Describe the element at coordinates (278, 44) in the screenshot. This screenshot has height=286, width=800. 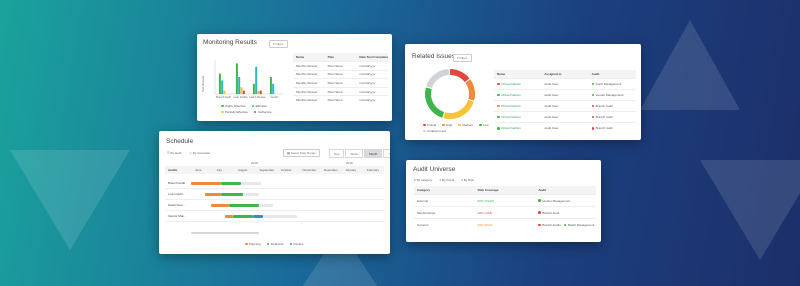
I see `monitoring-filter-button: ▾ Filters` at that location.